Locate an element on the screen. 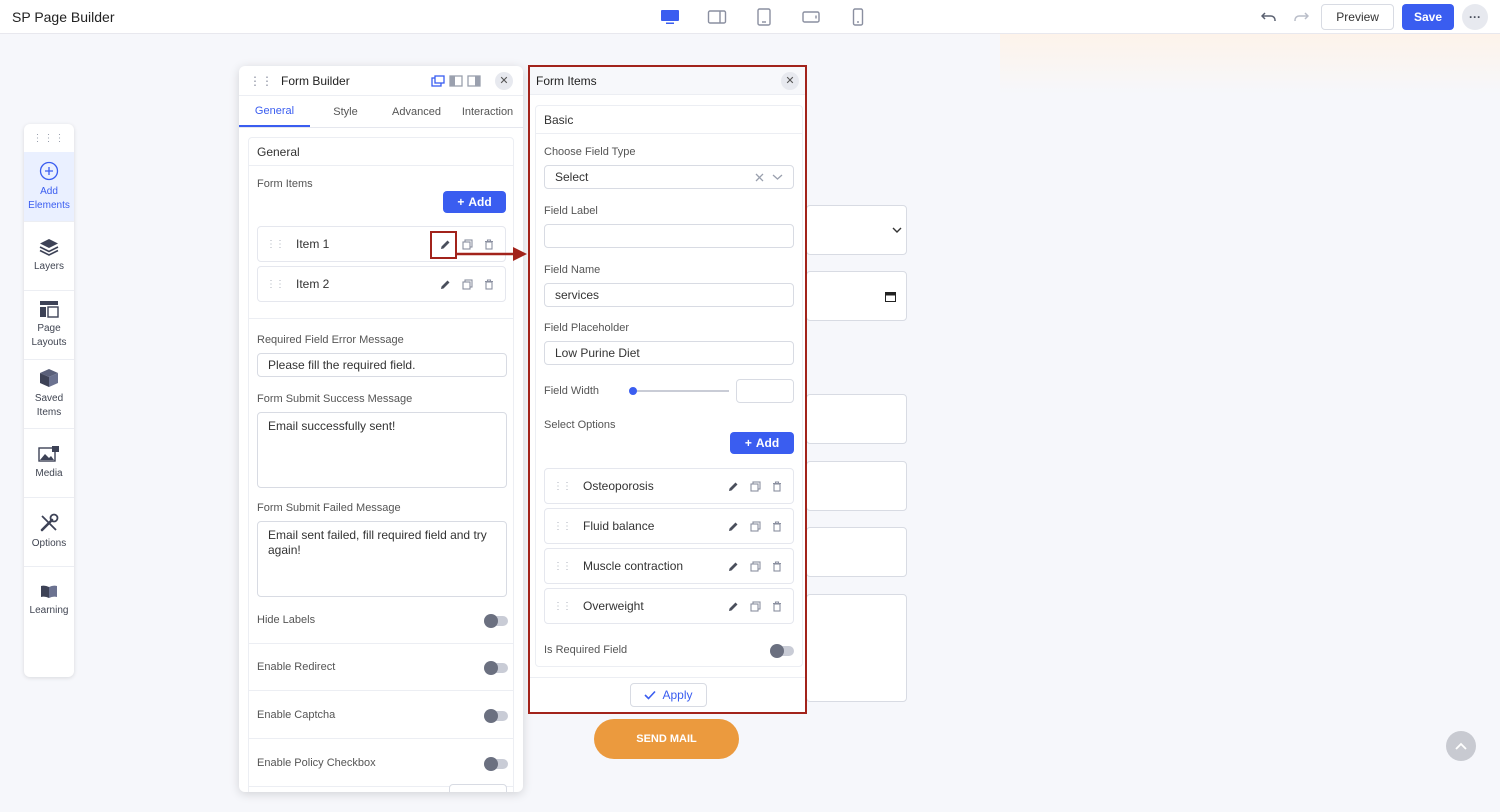 This screenshot has width=1500, height=812. add-form-item-button: + Add is located at coordinates (474, 202).